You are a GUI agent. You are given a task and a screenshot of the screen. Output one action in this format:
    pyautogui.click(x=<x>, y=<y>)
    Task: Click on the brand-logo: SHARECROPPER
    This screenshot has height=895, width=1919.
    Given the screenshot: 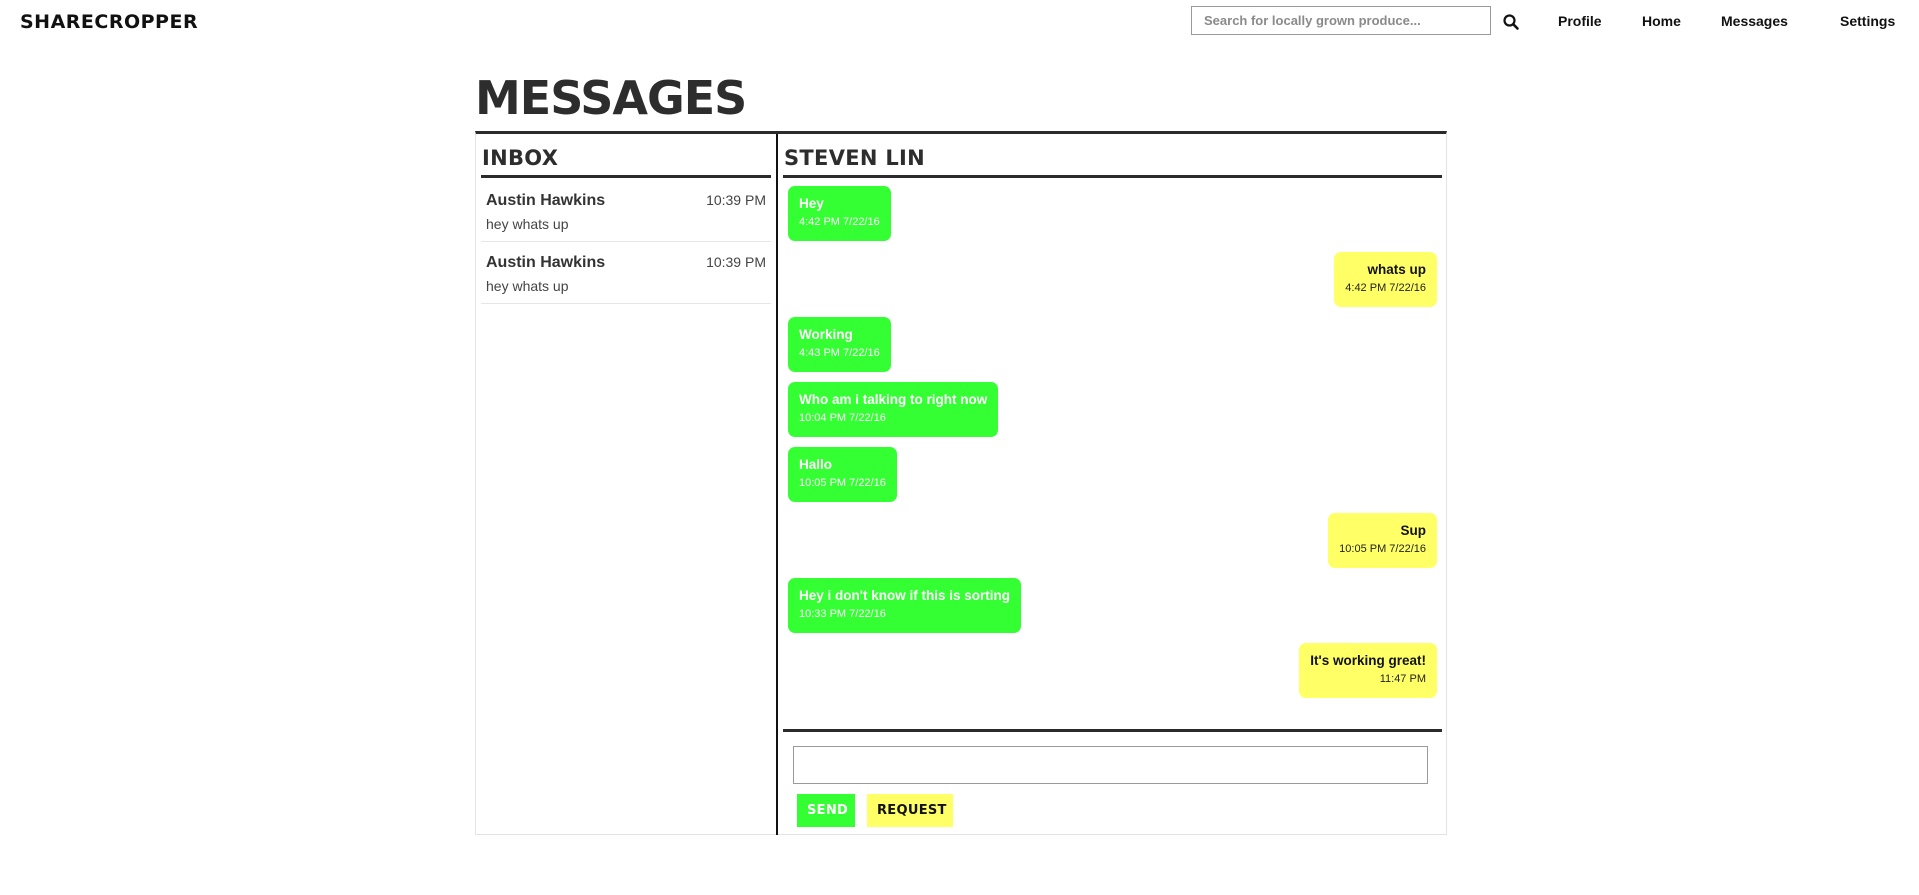 What is the action you would take?
    pyautogui.click(x=109, y=22)
    